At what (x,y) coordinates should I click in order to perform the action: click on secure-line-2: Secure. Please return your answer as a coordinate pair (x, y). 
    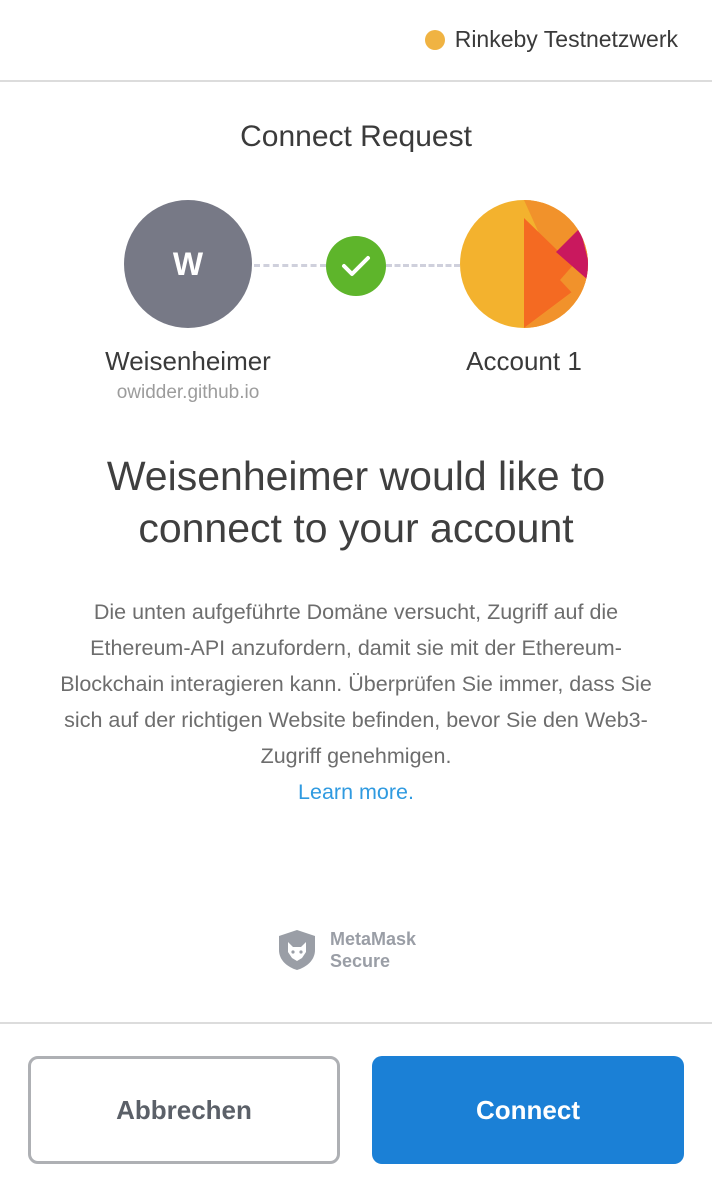
    Looking at the image, I should click on (360, 961).